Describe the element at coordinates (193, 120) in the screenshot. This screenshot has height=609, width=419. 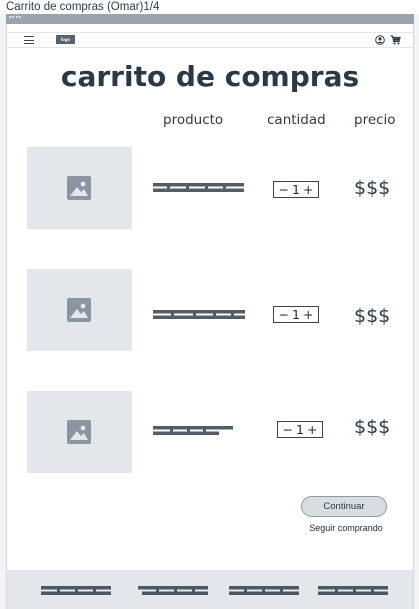
I see `column-header-product: producto` at that location.